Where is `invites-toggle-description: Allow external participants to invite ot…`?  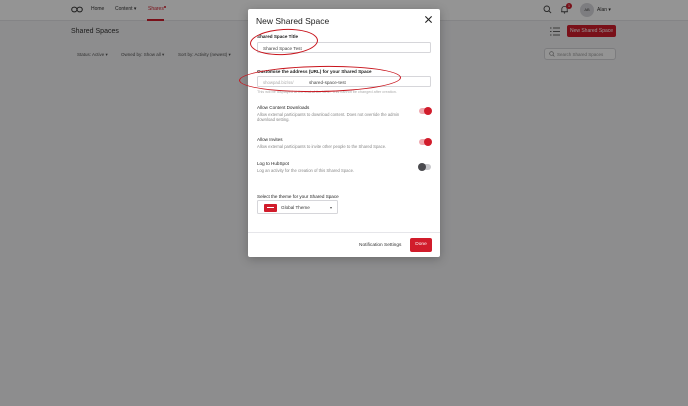 invites-toggle-description: Allow external participants to invite ot… is located at coordinates (322, 146).